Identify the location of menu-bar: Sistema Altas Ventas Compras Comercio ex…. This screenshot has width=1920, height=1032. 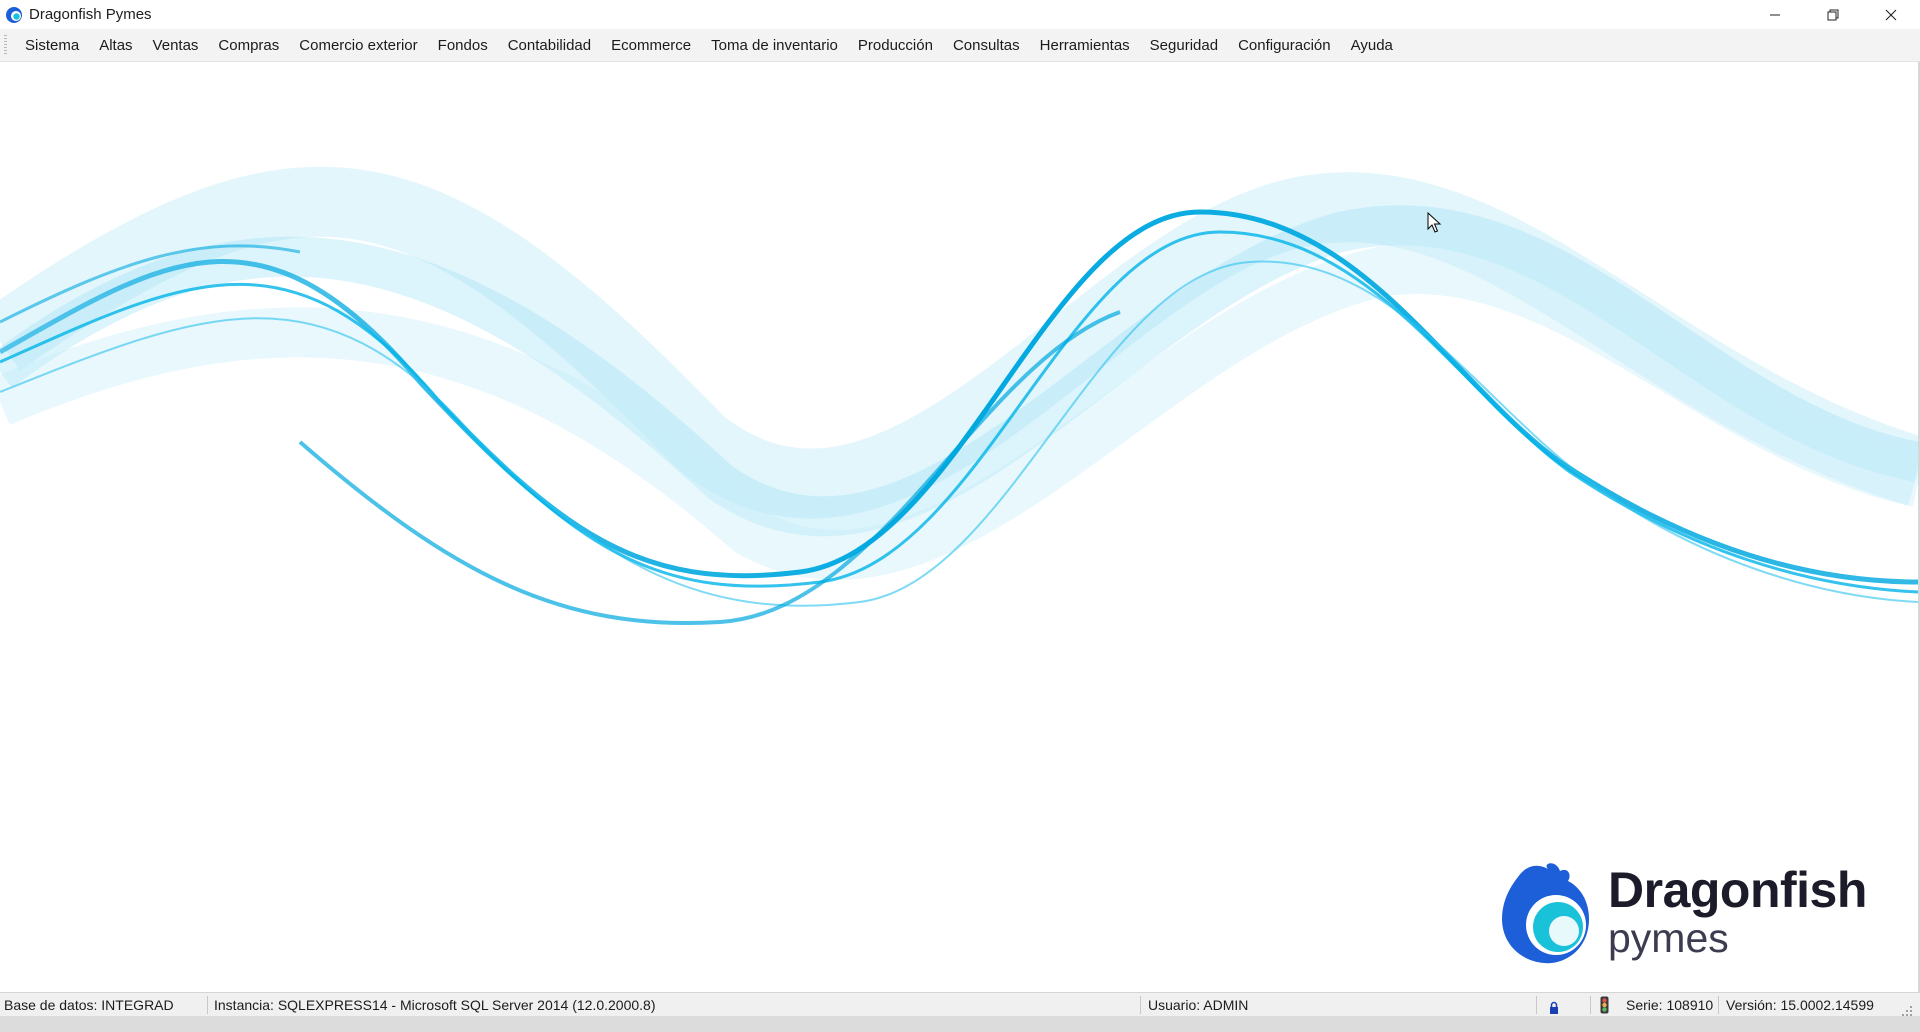
(960, 45).